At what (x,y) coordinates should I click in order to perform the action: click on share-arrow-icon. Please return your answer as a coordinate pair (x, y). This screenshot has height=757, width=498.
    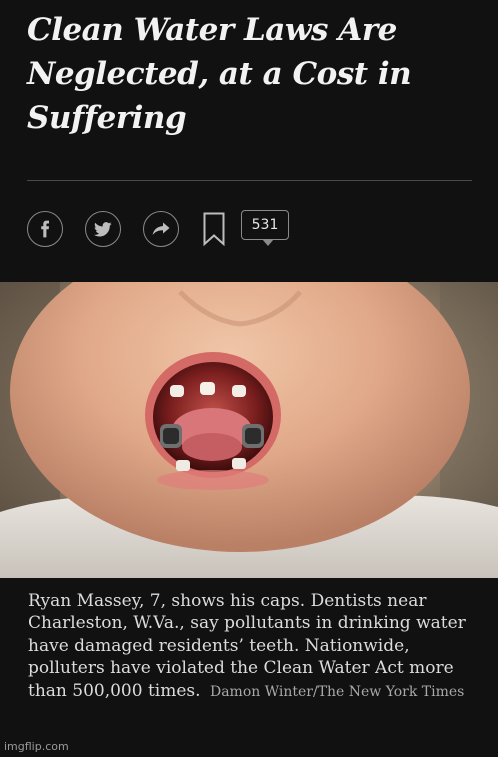
    Looking at the image, I should click on (161, 228).